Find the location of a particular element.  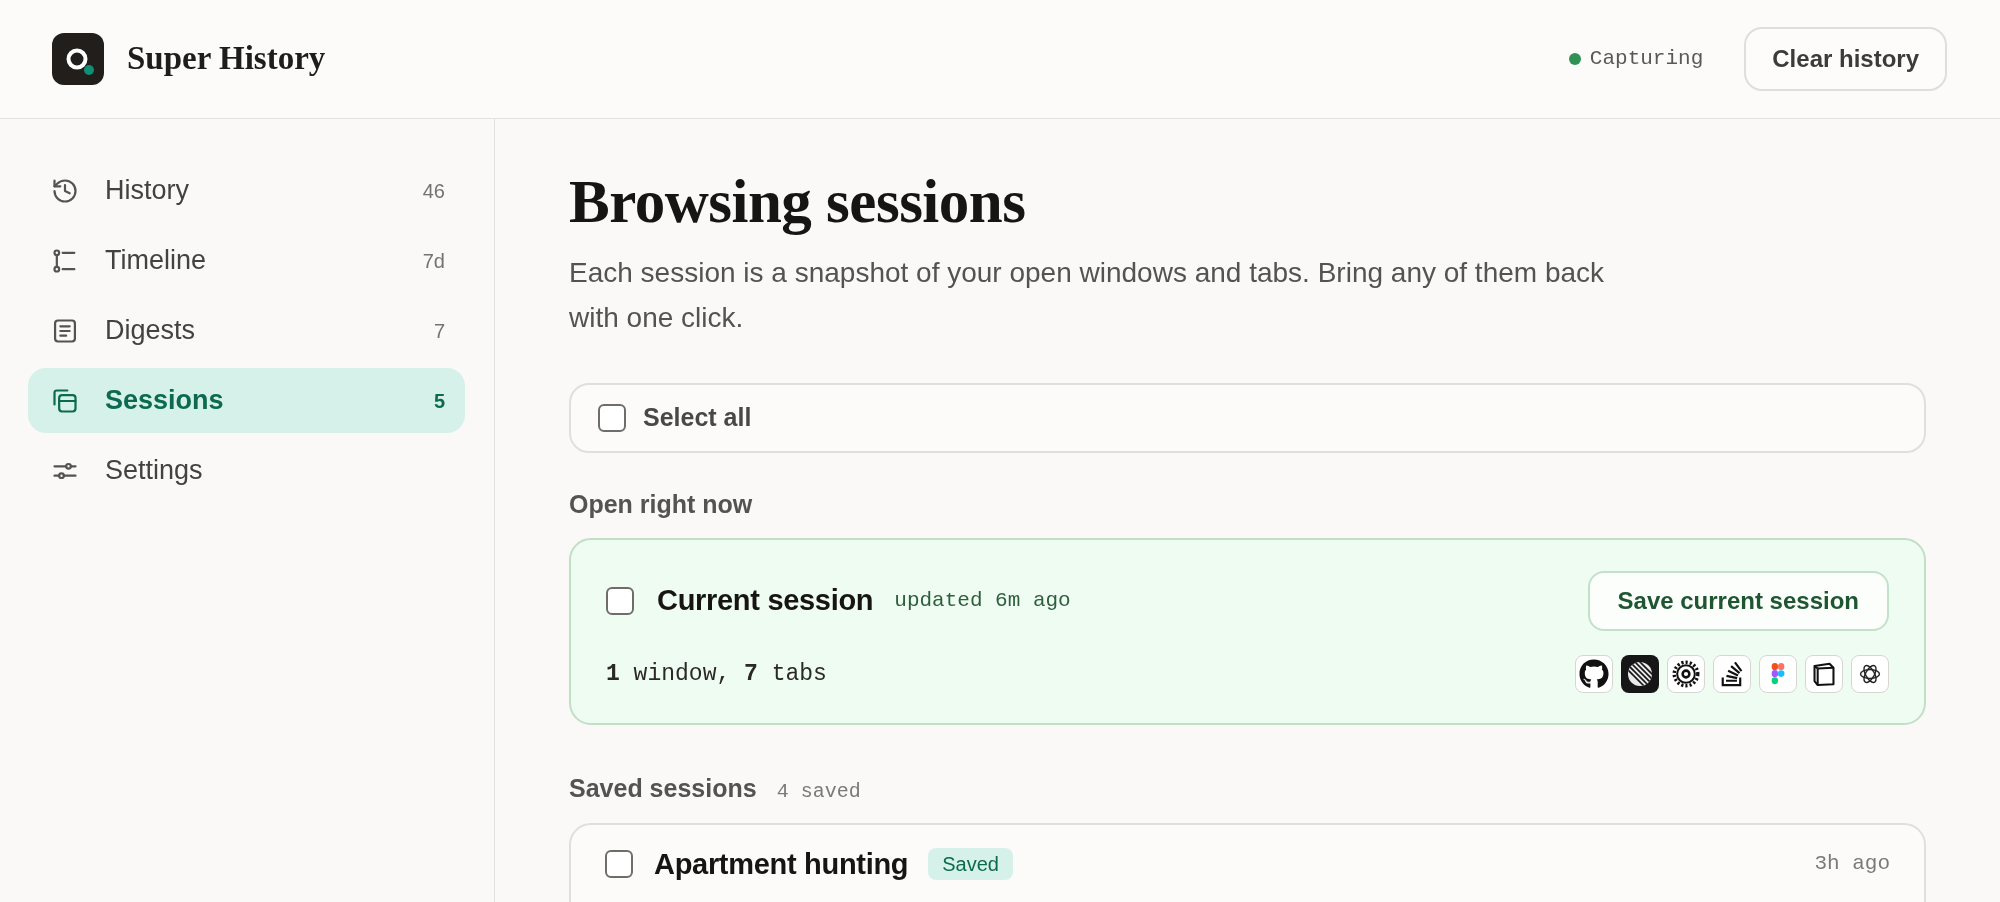

box-icon is located at coordinates (1824, 674).